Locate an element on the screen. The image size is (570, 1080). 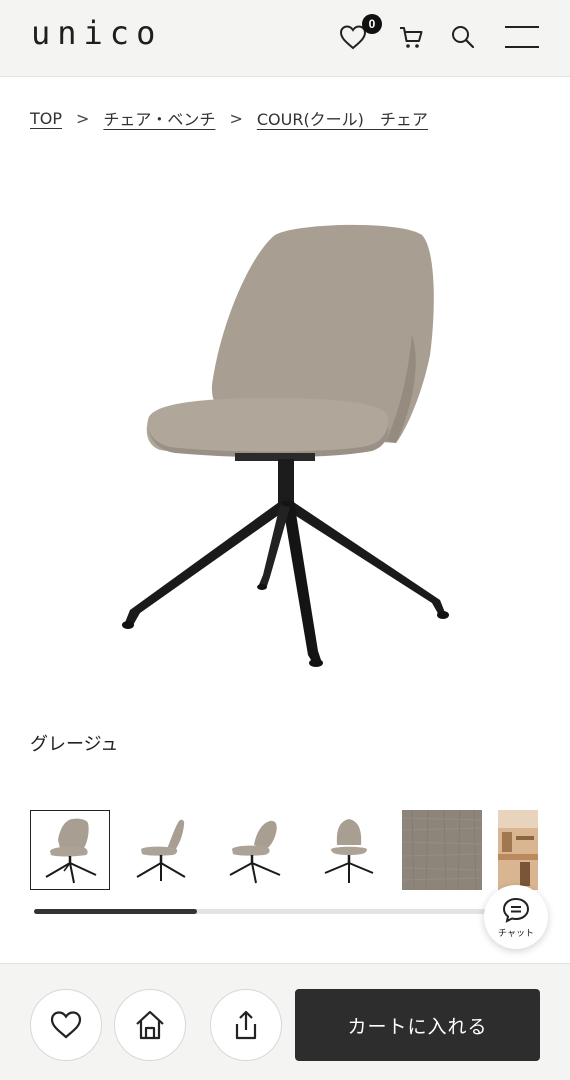
thumbnail-room is located at coordinates (518, 850).